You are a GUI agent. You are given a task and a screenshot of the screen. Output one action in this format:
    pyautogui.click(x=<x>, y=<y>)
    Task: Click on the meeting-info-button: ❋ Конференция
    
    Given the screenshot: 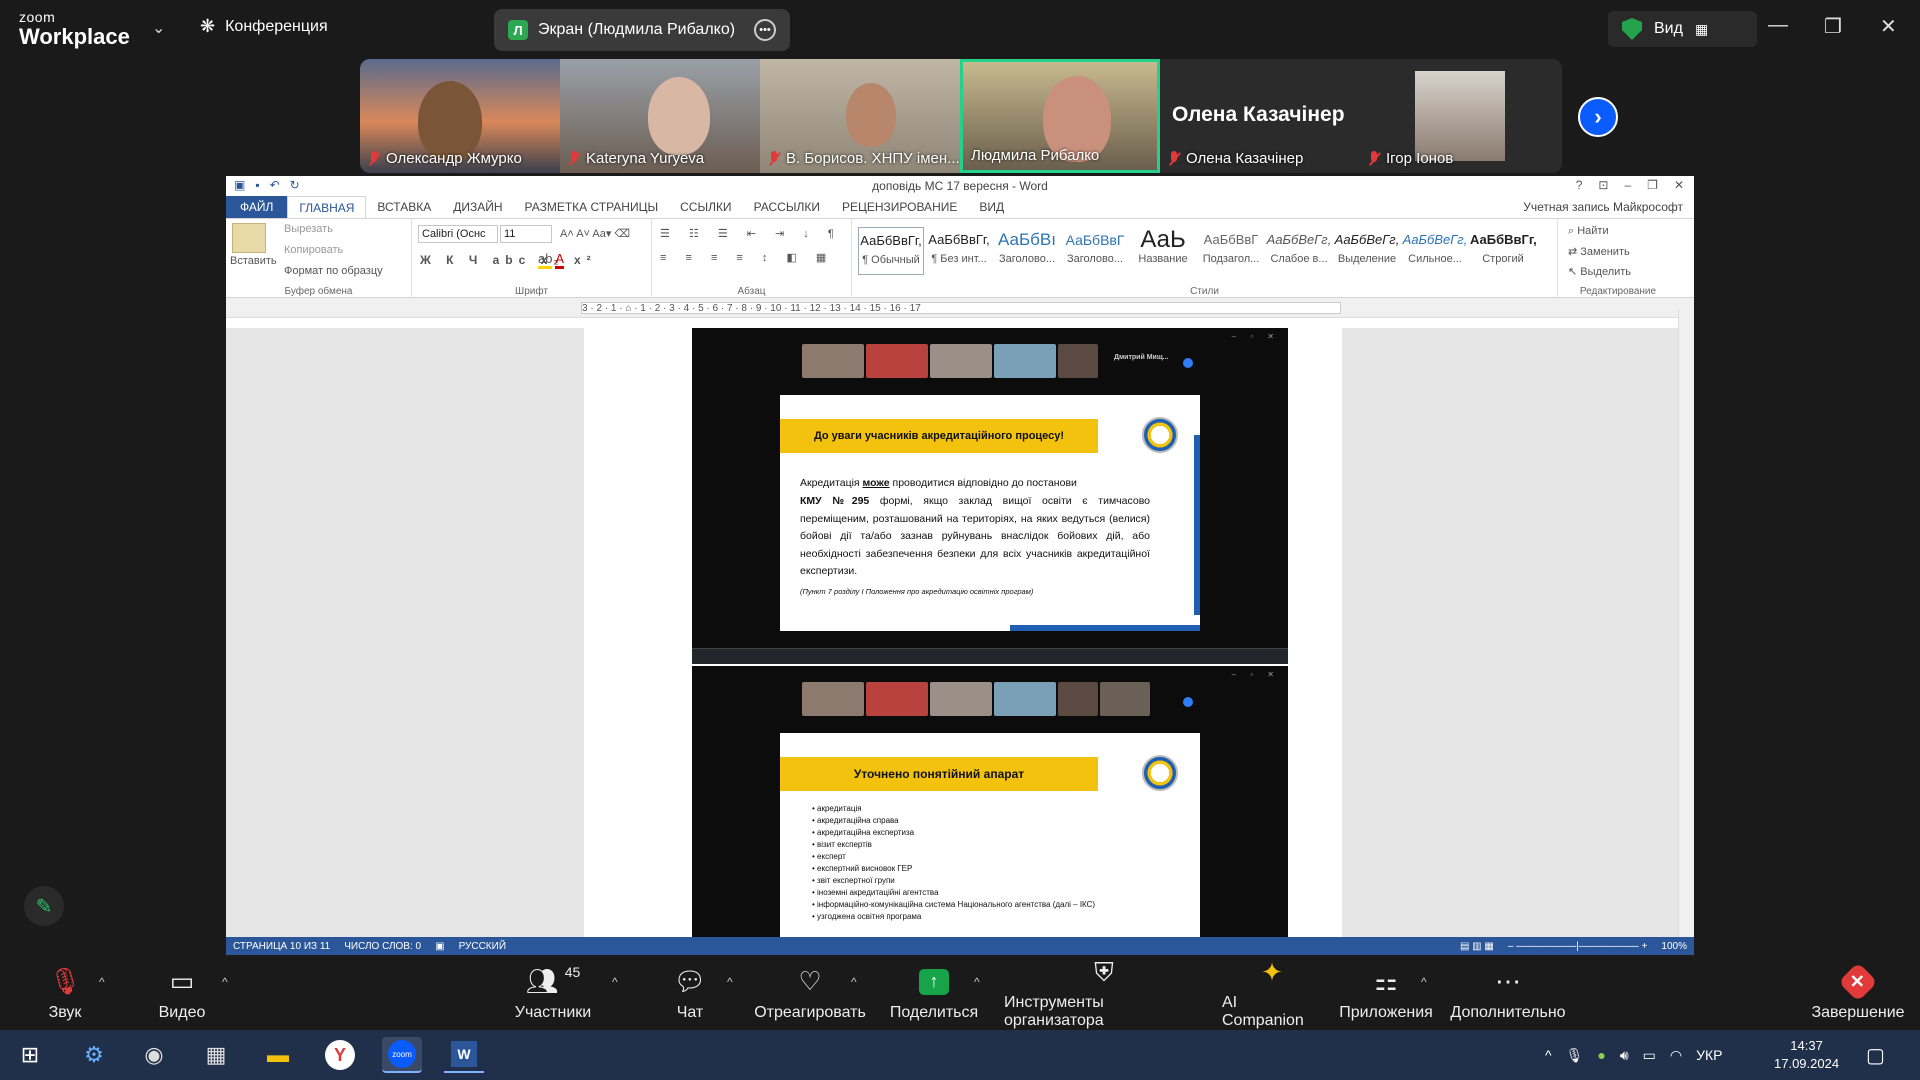 What is the action you would take?
    pyautogui.click(x=264, y=26)
    